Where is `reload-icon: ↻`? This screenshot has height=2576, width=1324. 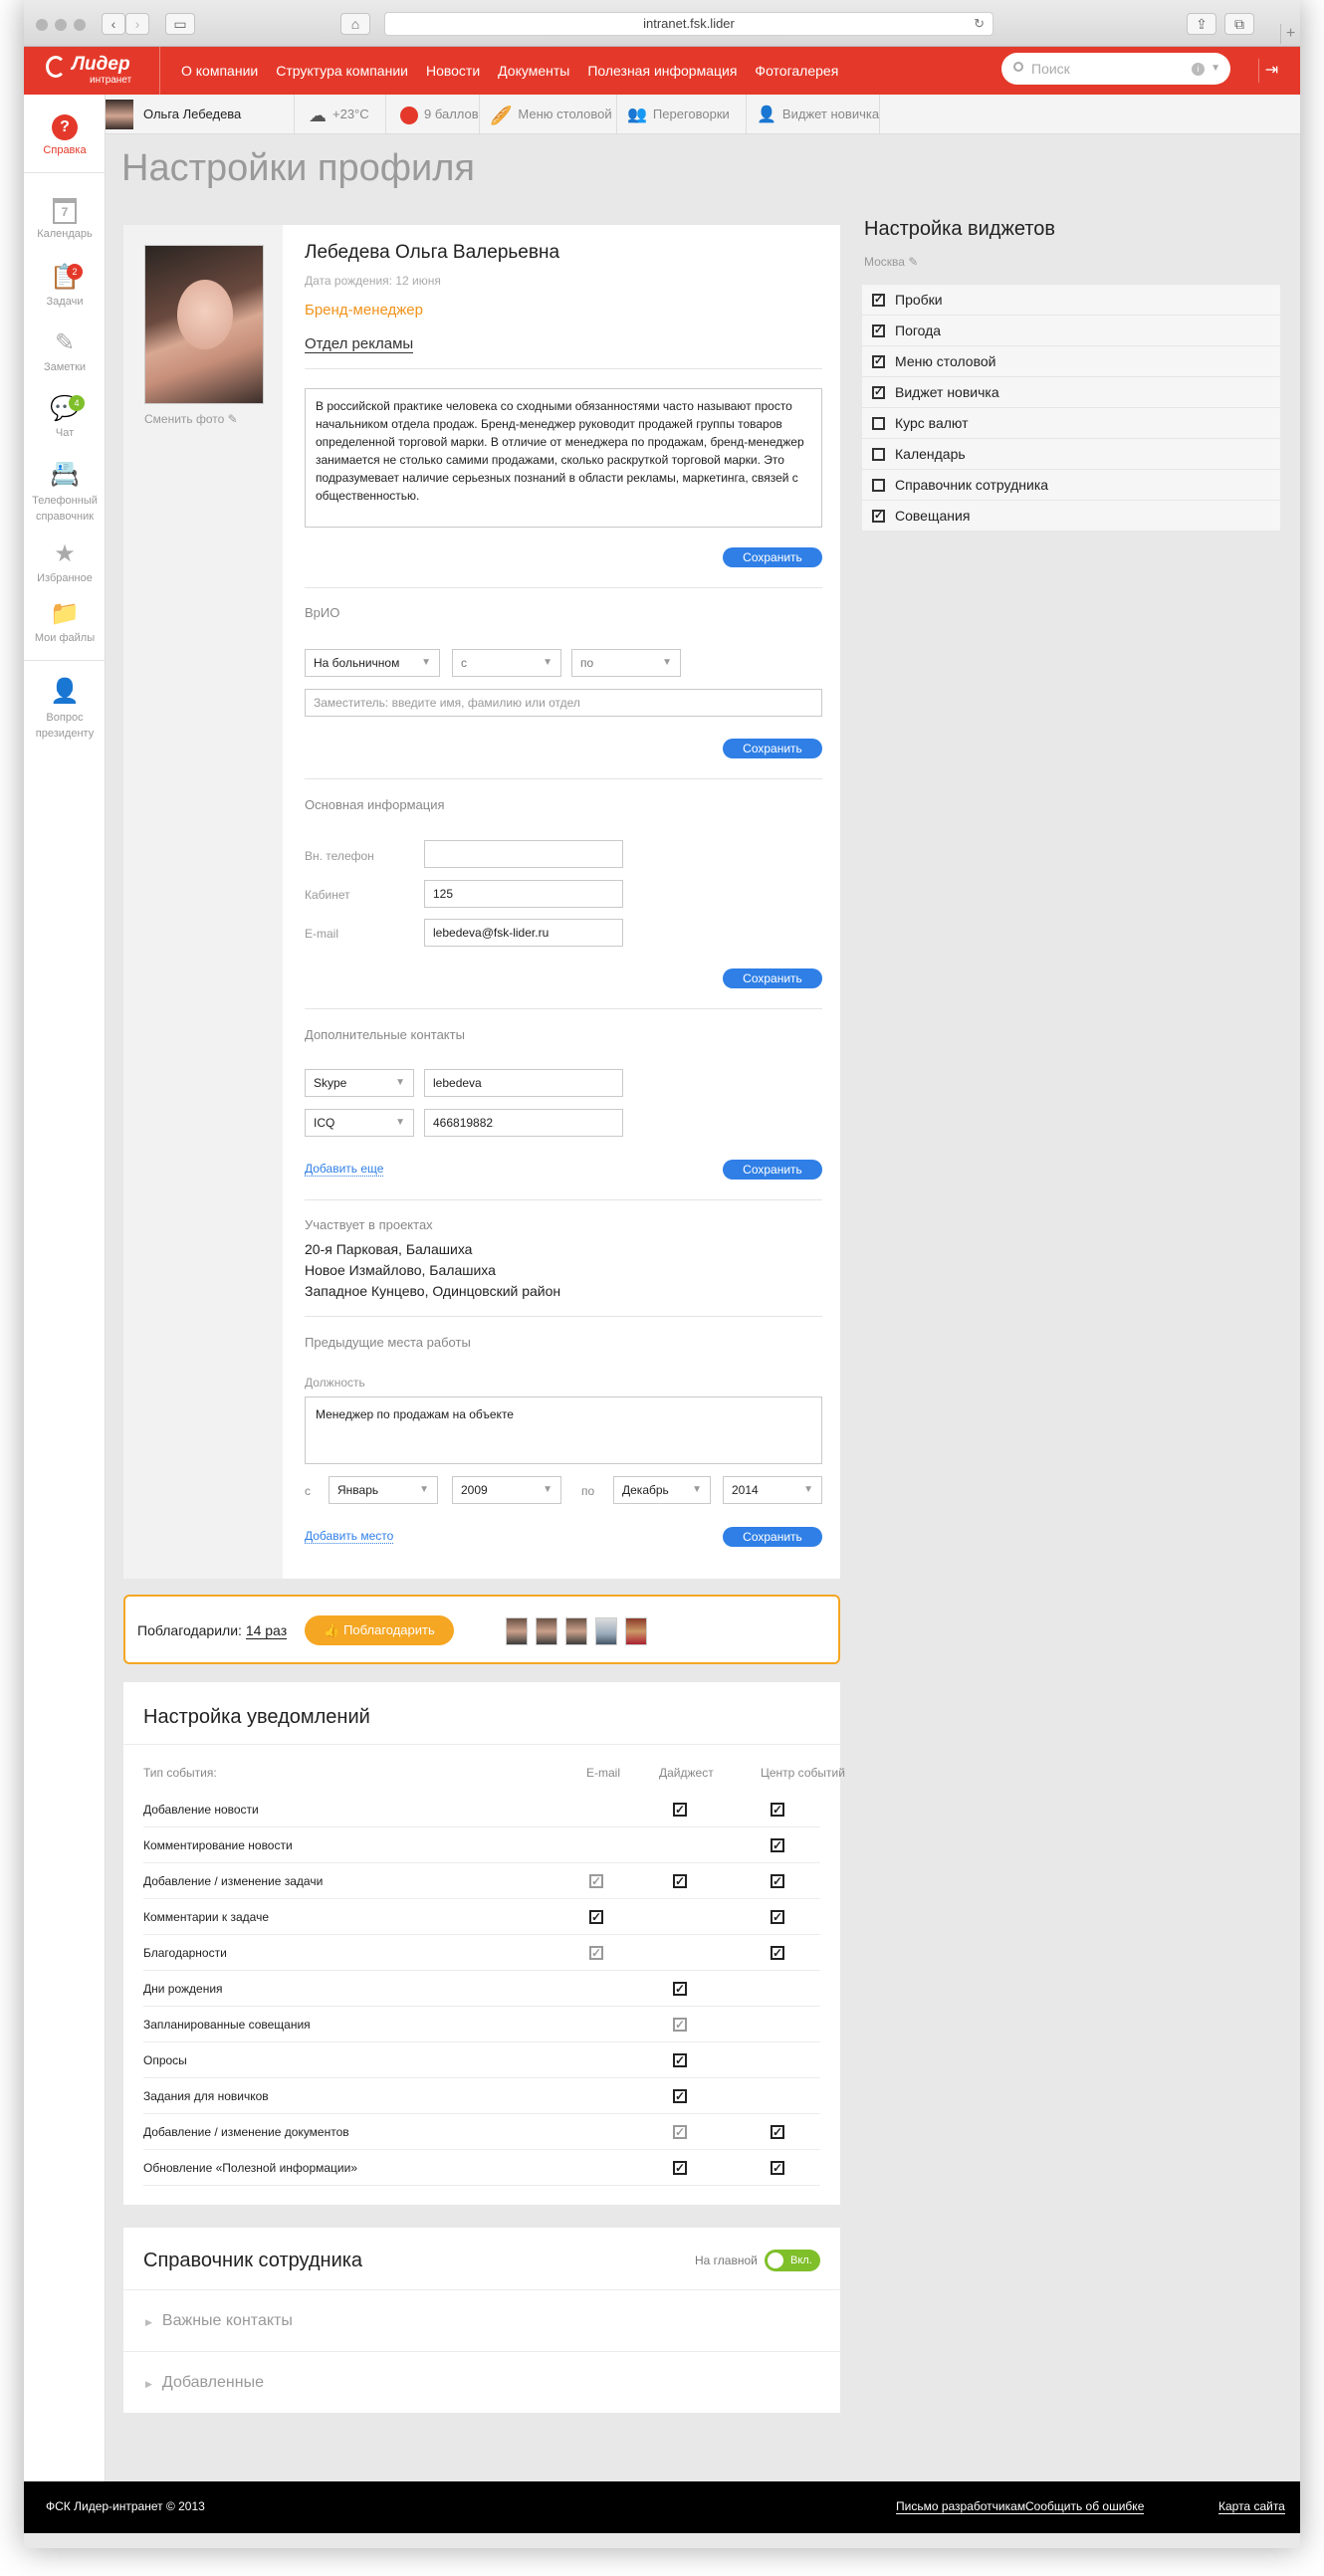 reload-icon: ↻ is located at coordinates (979, 24).